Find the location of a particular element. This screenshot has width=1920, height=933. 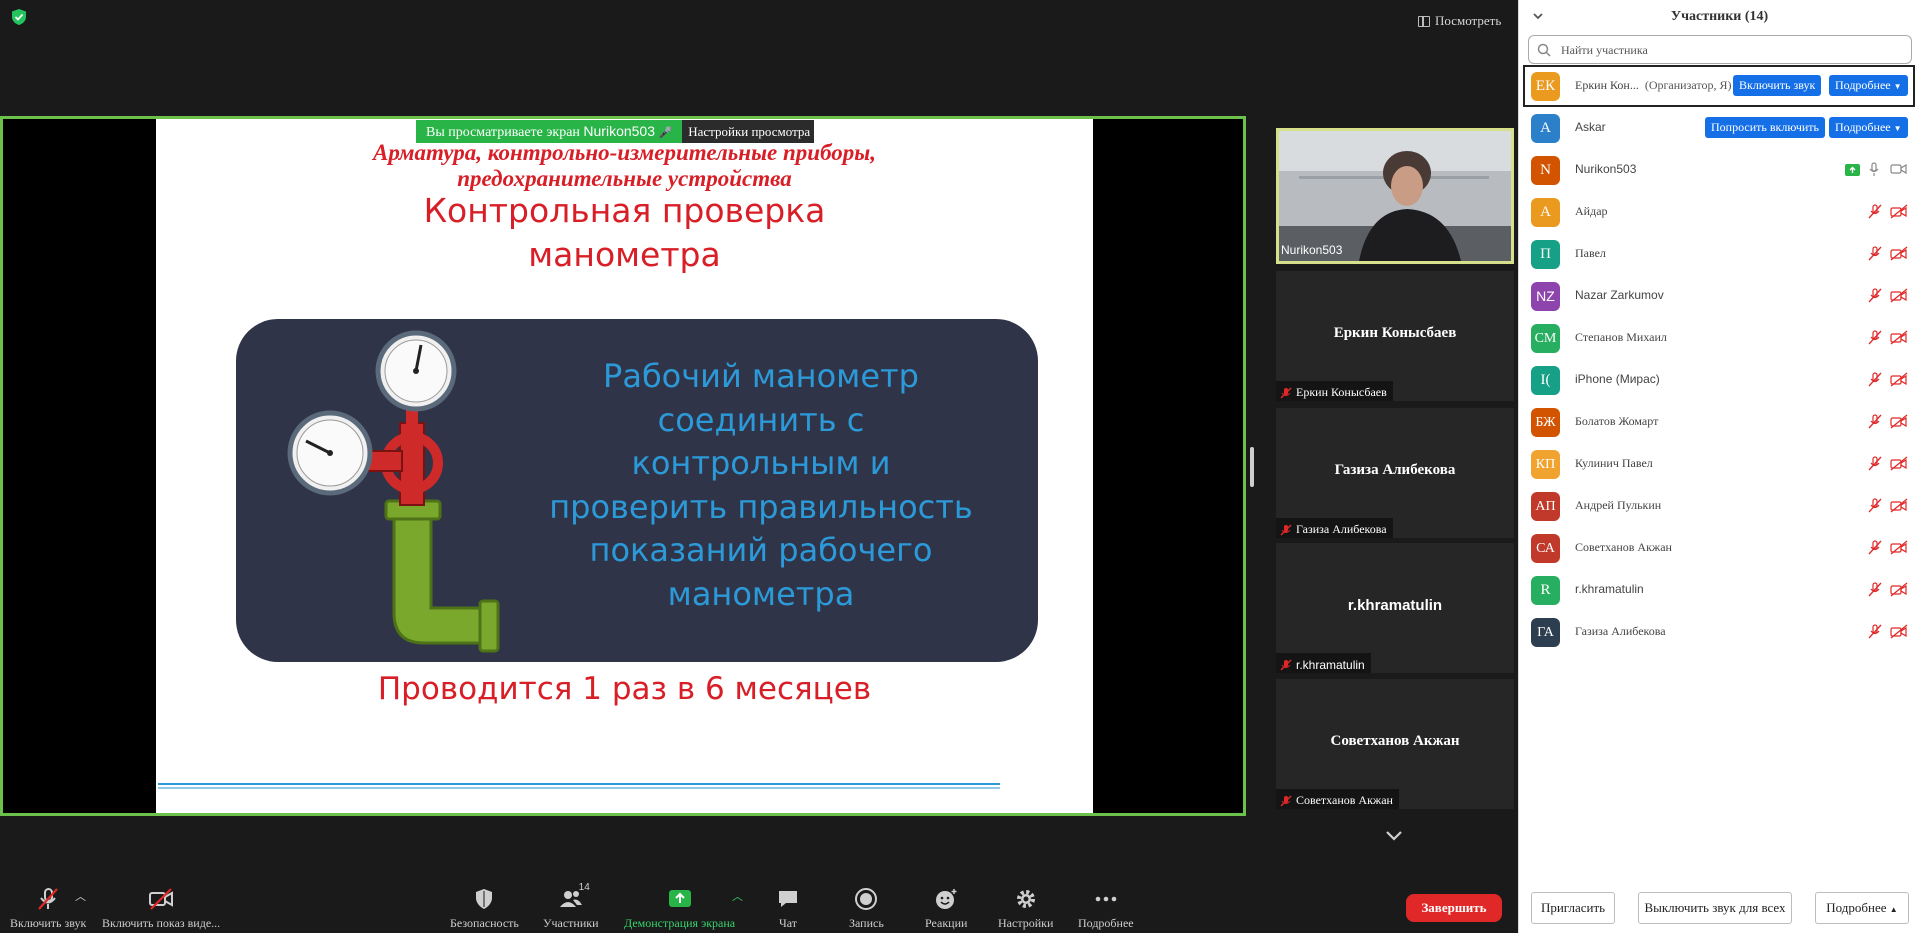

security-label: Безопасность is located at coordinates (484, 923).